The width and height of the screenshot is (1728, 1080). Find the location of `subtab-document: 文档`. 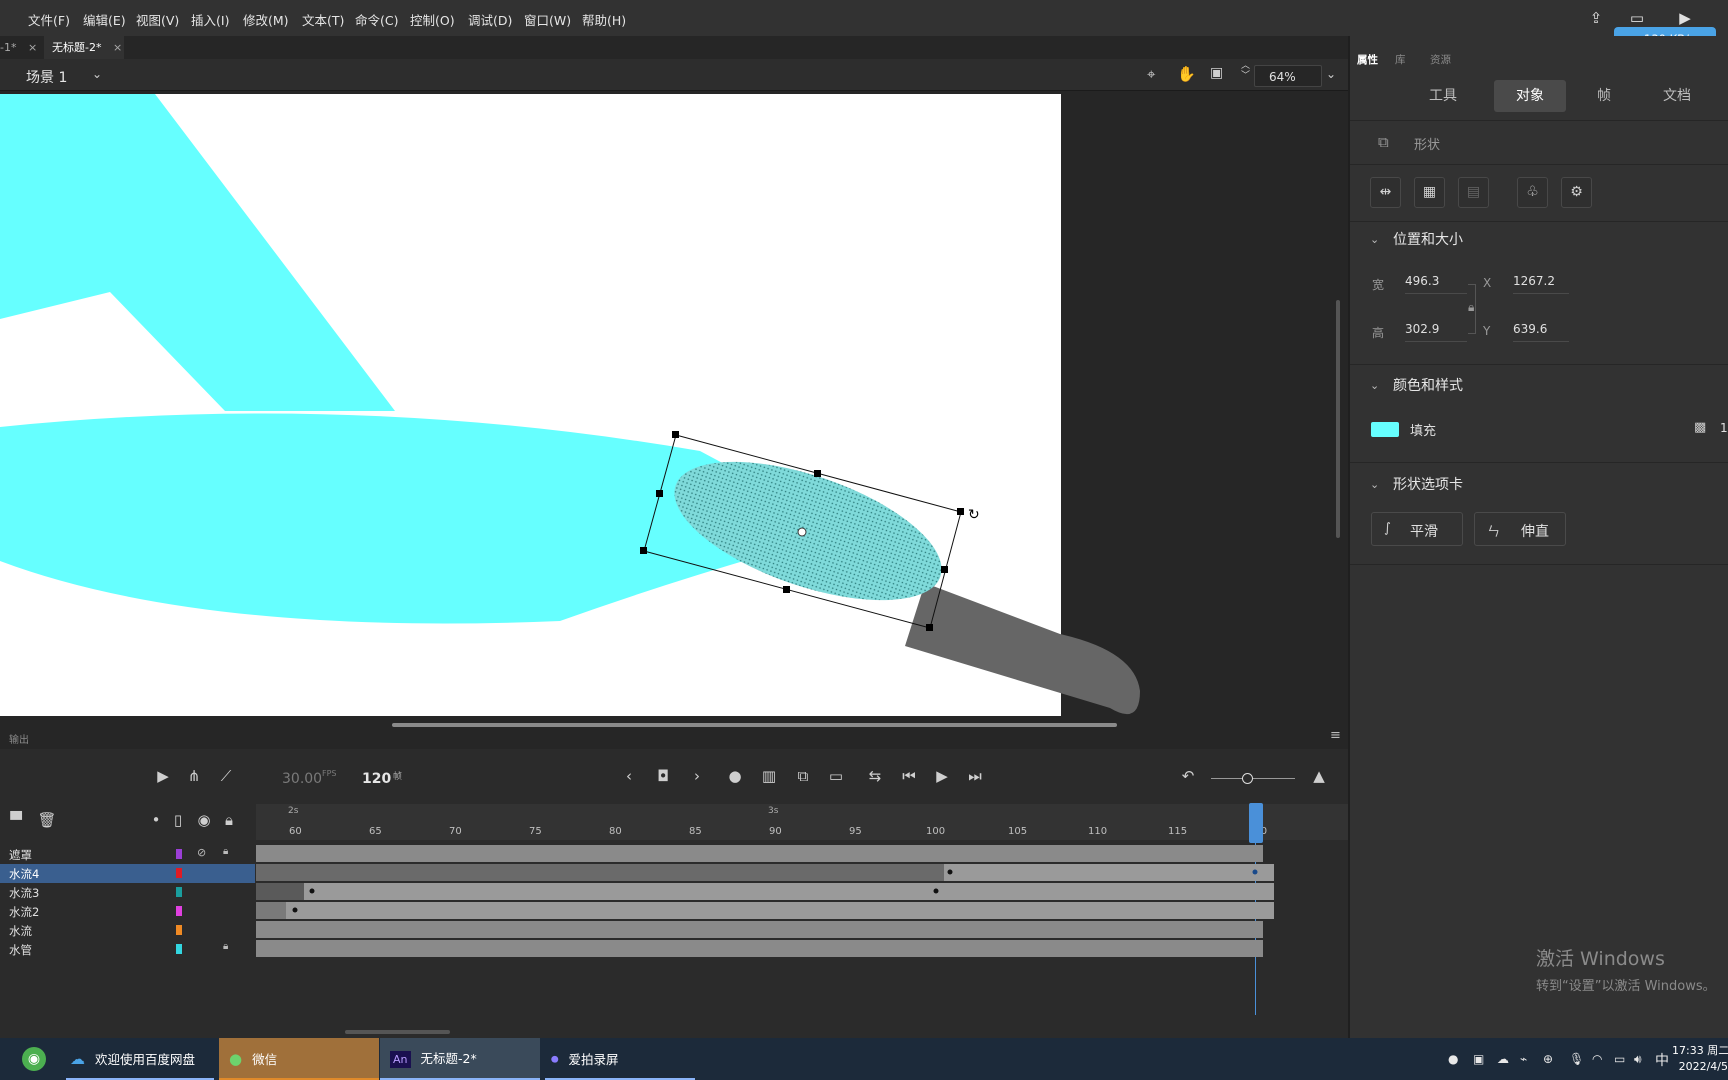

subtab-document: 文档 is located at coordinates (1677, 96).